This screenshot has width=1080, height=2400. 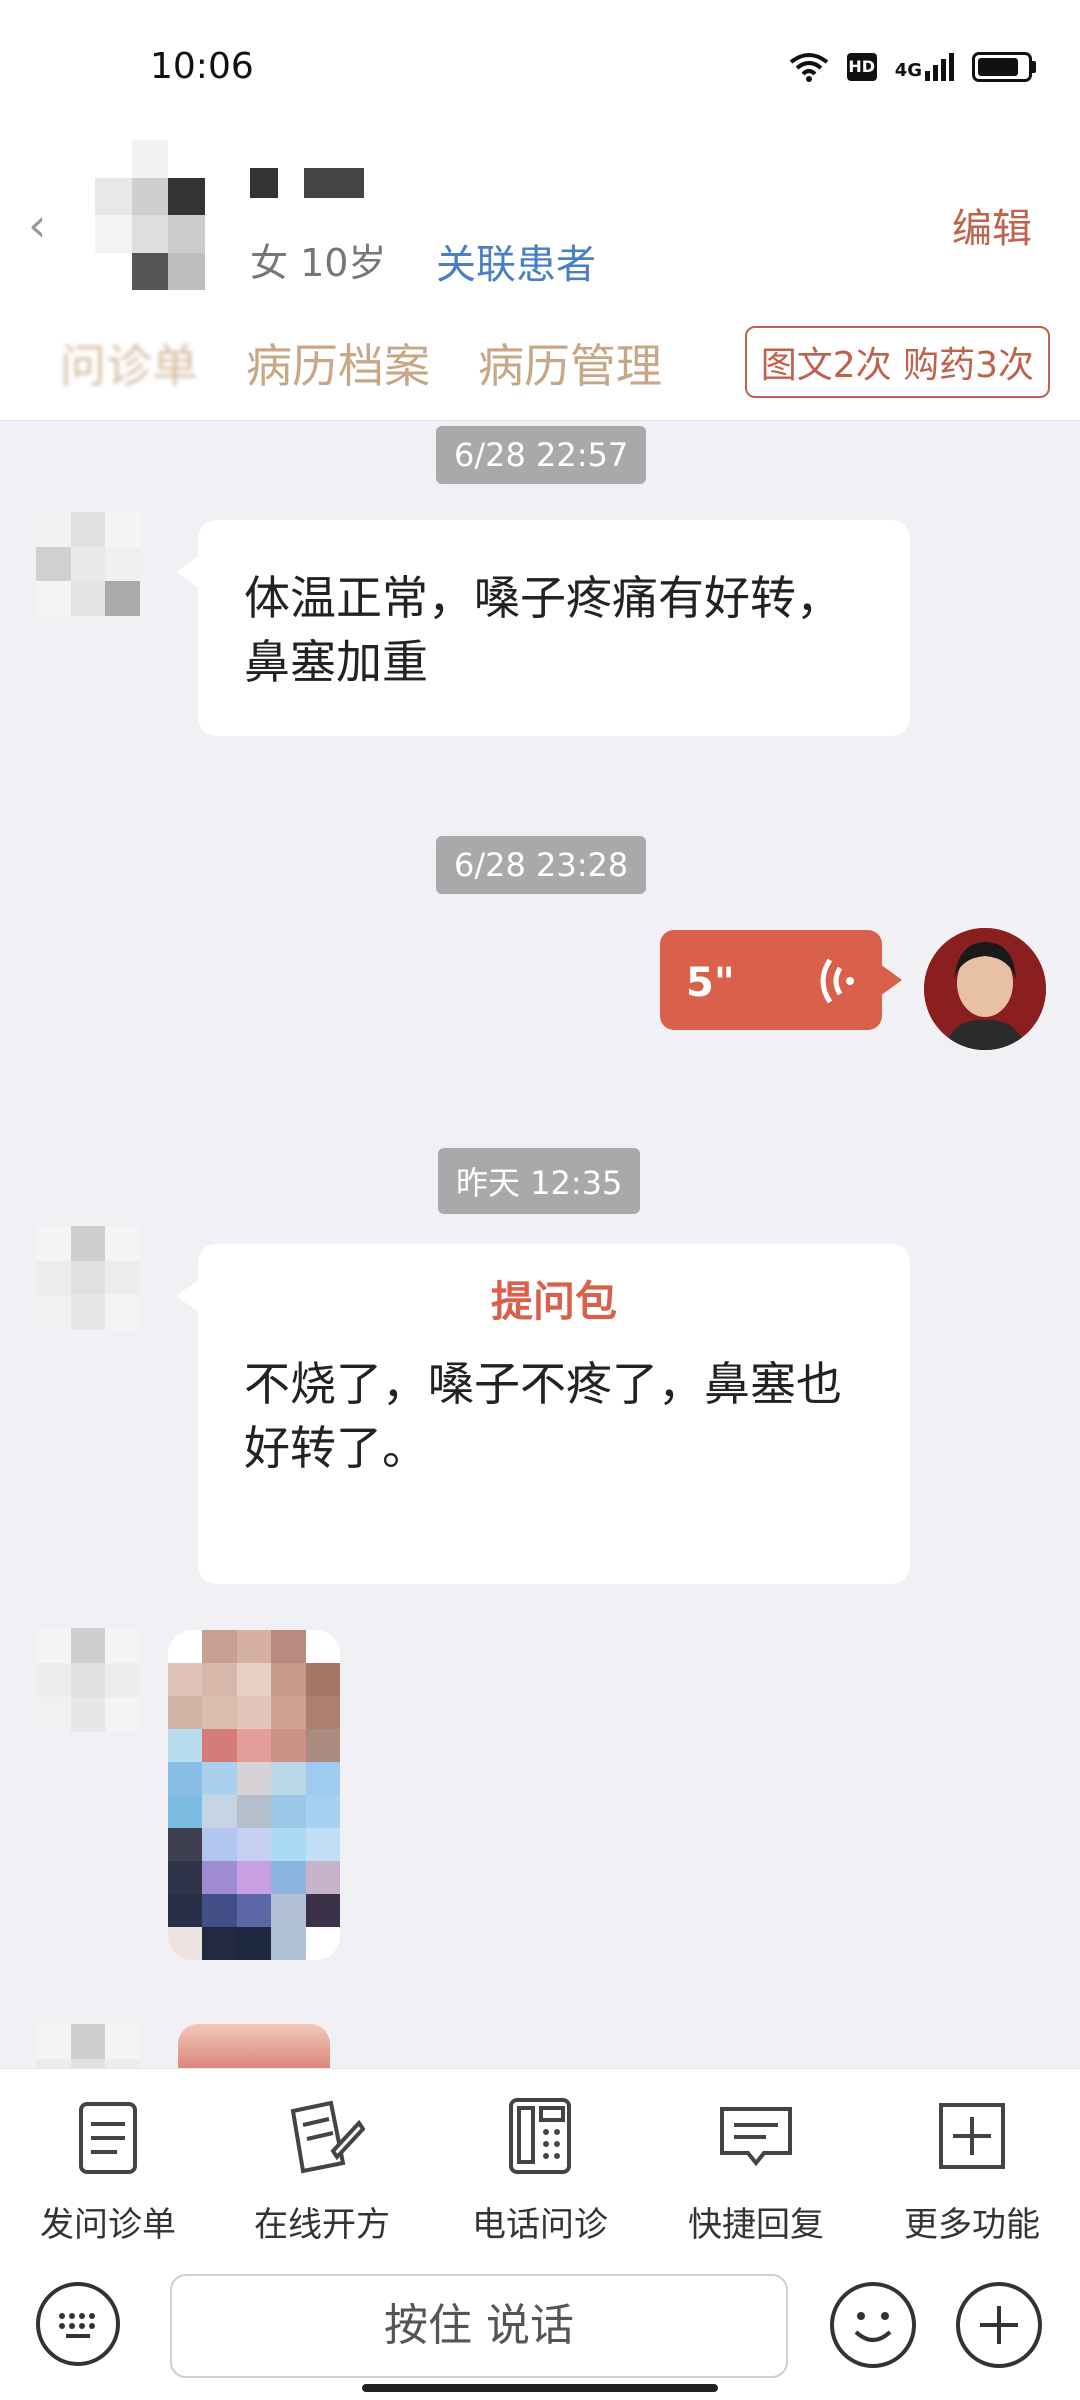 I want to click on input-bar: 按住 说话, so click(x=540, y=2327).